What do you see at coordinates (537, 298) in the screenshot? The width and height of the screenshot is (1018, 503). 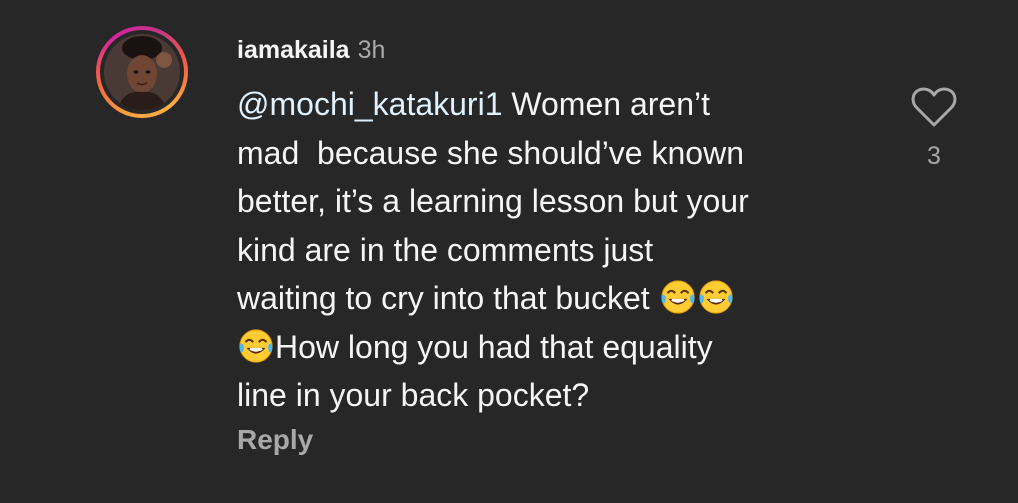 I see `comment-line-5: waiting to cry into that bucket` at bounding box center [537, 298].